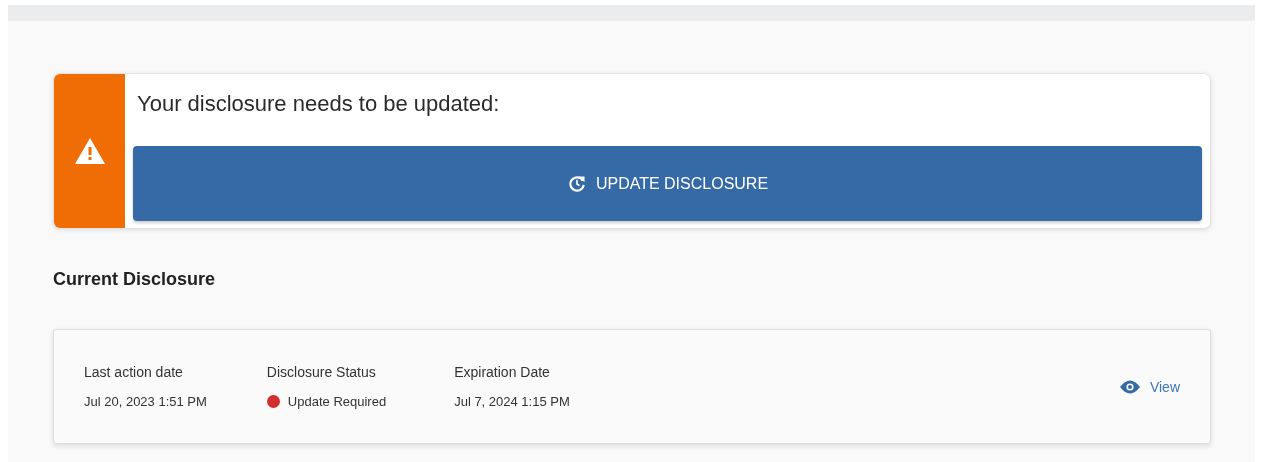  I want to click on warning-icon, so click(89, 151).